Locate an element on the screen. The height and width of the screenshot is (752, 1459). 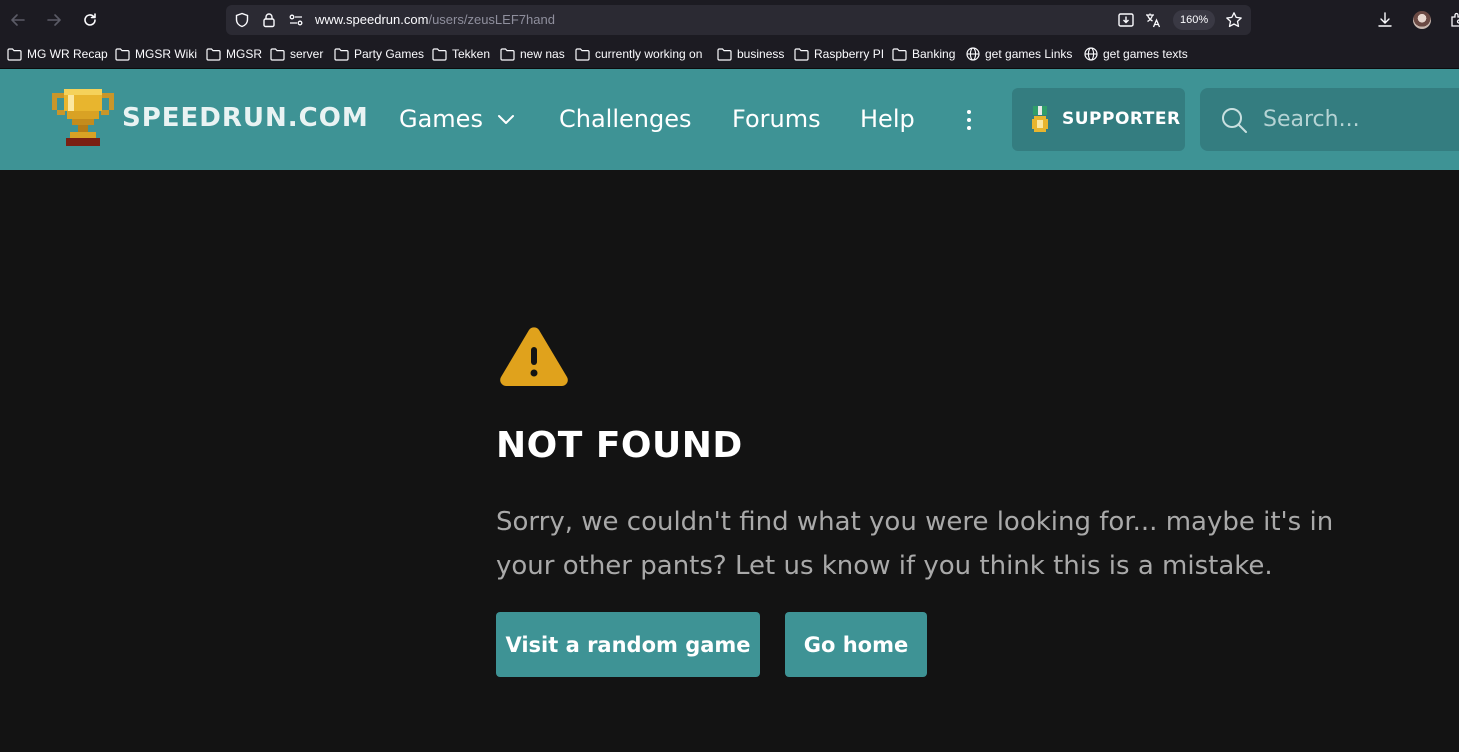
bookmark-label: business is located at coordinates (761, 54).